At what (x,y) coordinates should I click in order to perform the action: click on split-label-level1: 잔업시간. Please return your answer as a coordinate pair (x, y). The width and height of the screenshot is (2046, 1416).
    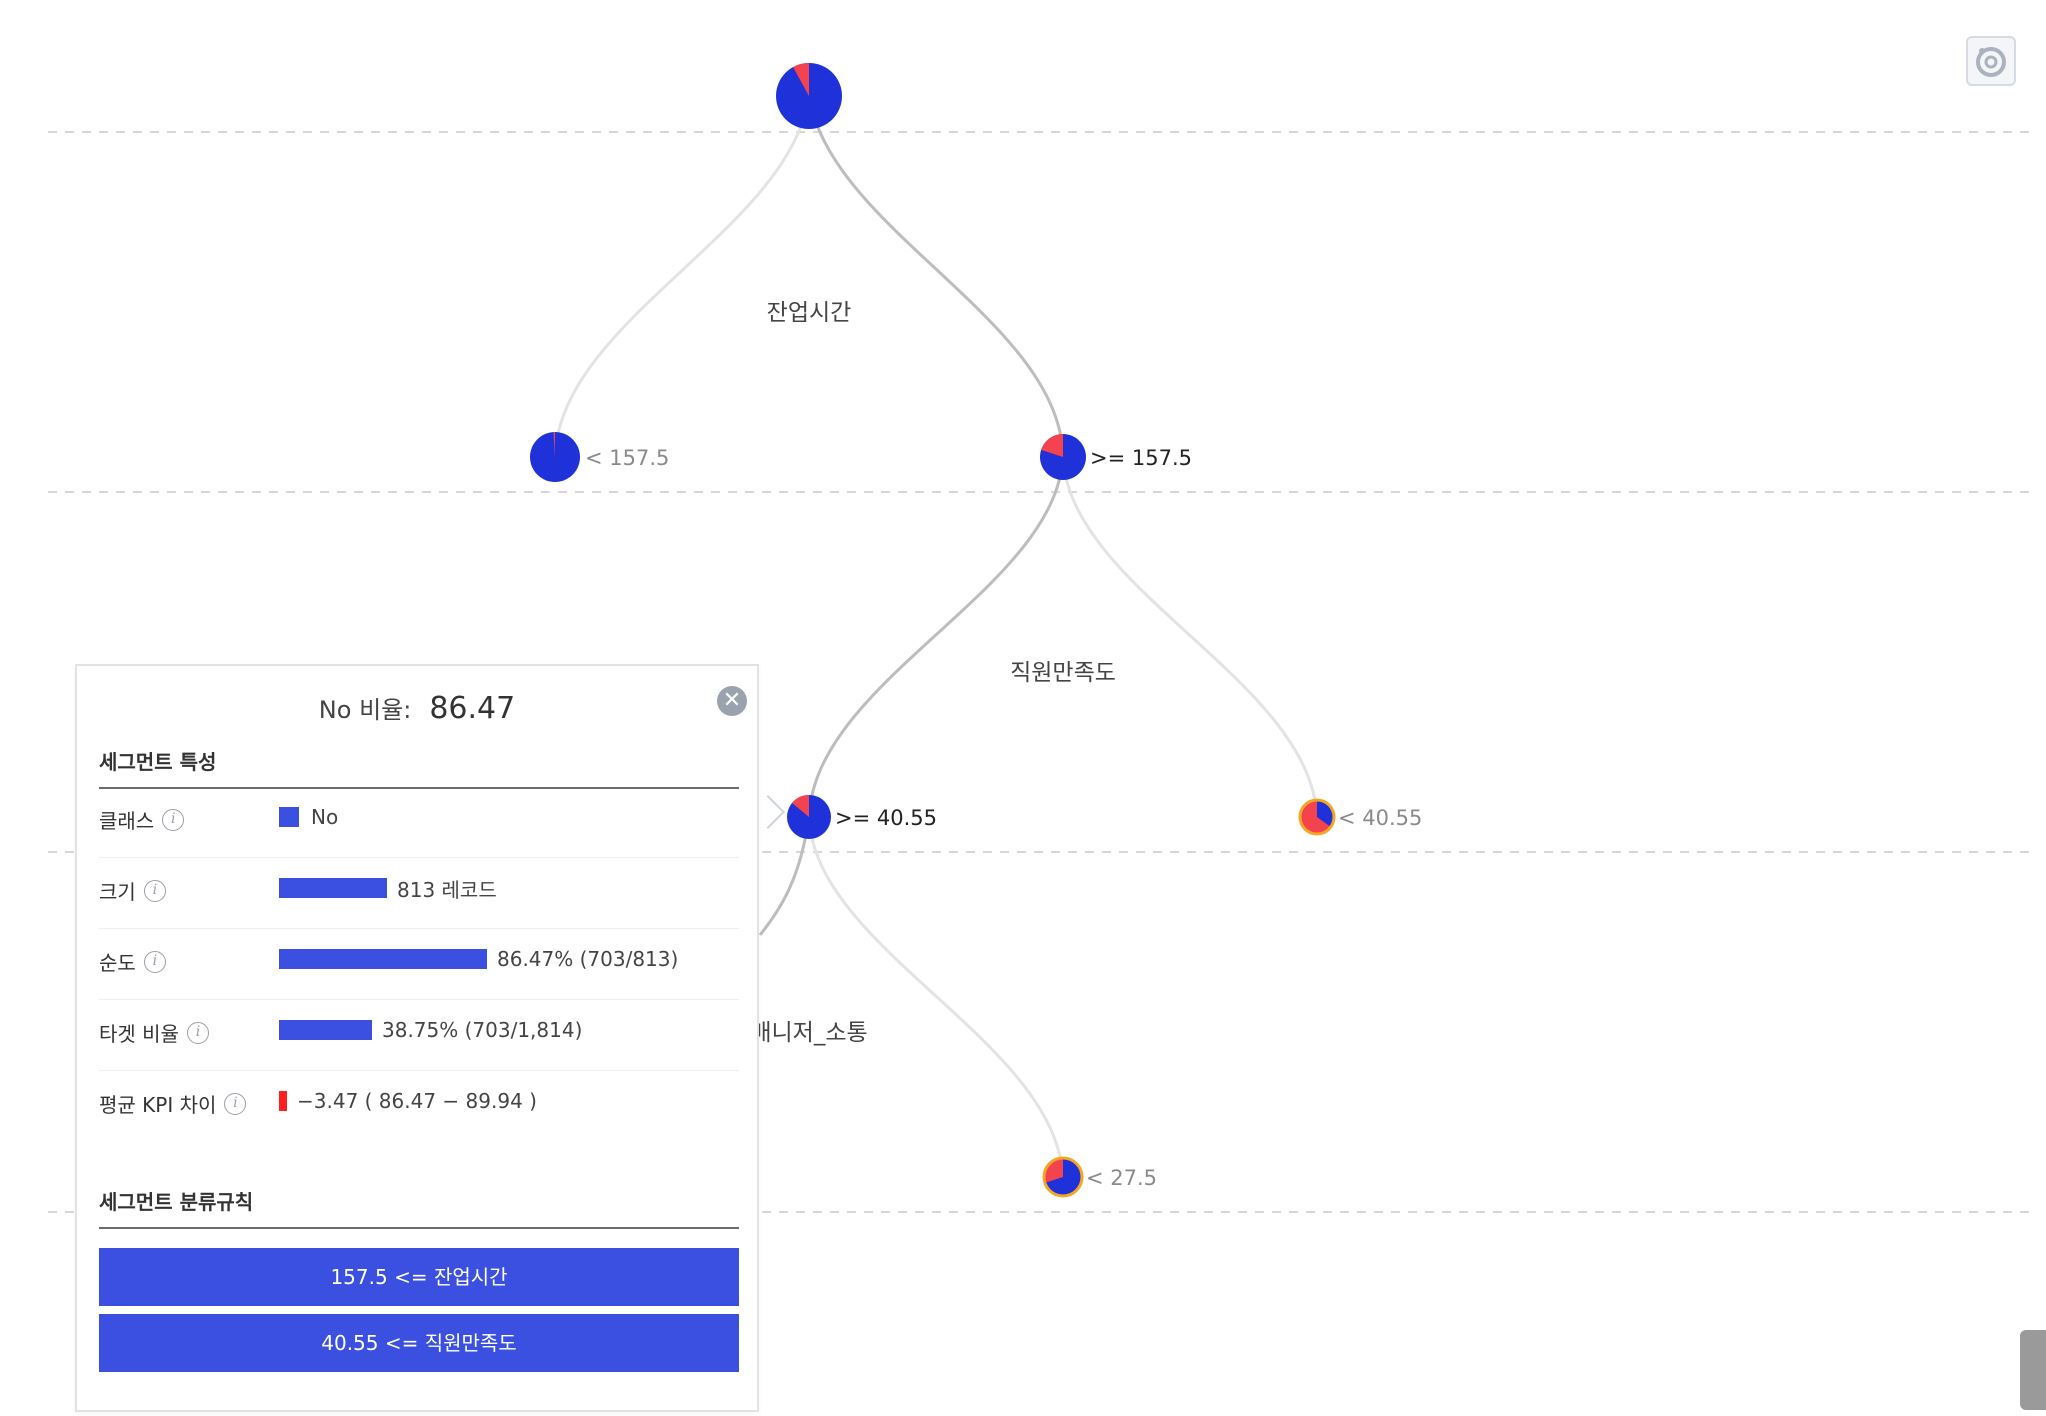
    Looking at the image, I should click on (809, 313).